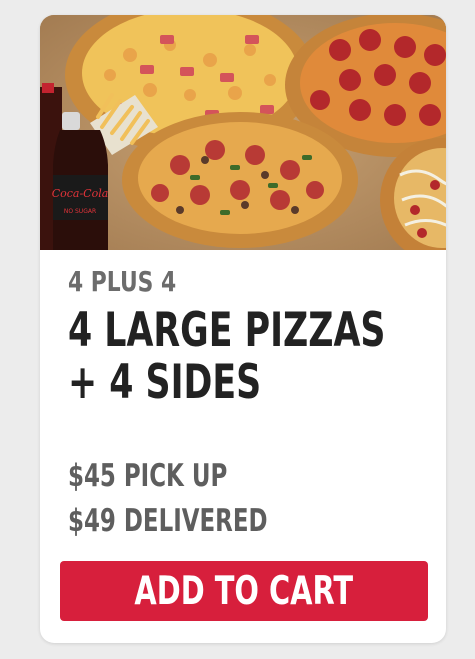  What do you see at coordinates (80, 181) in the screenshot?
I see `coke-bottle-icon: Coca-Cola NO SUGAR` at bounding box center [80, 181].